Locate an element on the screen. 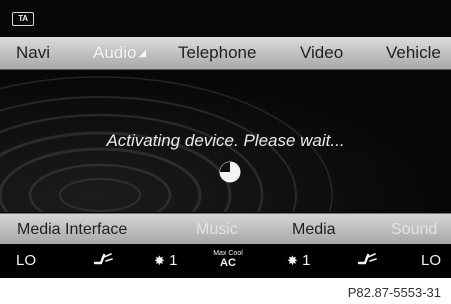 This screenshot has height=304, width=451. left-temperature: LO is located at coordinates (26, 261).